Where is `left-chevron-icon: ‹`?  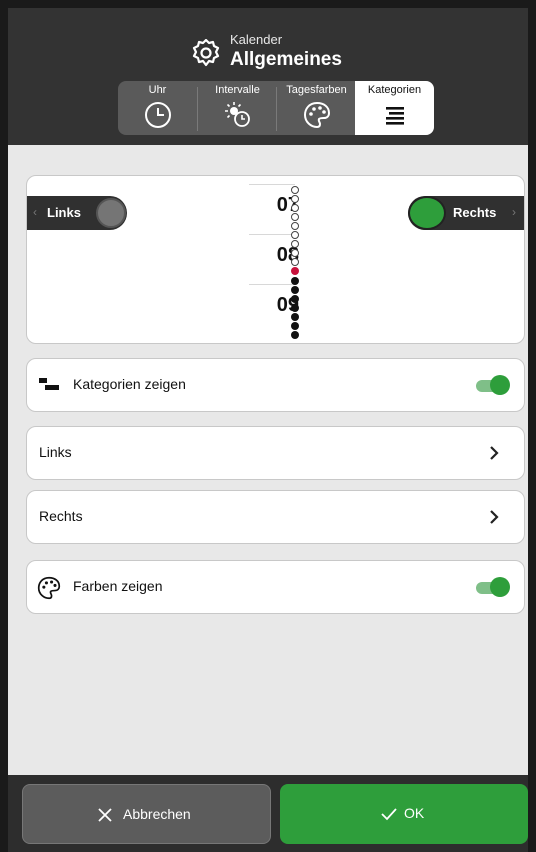 left-chevron-icon: ‹ is located at coordinates (35, 212).